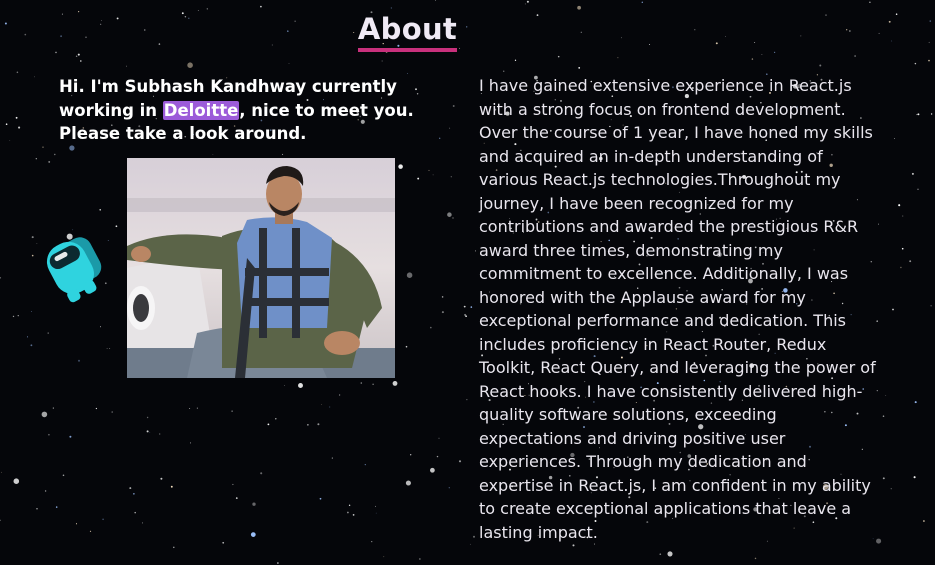  I want to click on astronaut-icon, so click(74, 268).